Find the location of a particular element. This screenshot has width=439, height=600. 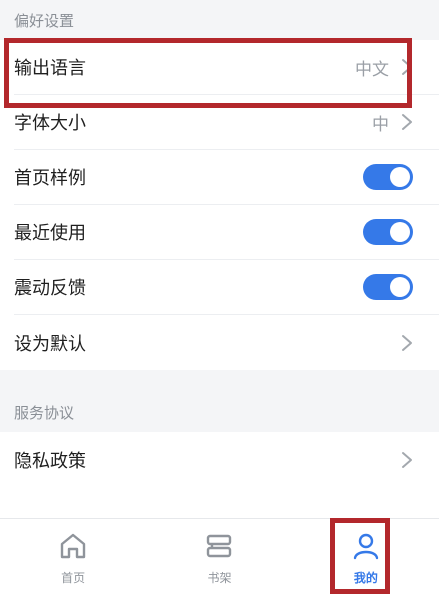

row-label: 字体大小 is located at coordinates (50, 123).